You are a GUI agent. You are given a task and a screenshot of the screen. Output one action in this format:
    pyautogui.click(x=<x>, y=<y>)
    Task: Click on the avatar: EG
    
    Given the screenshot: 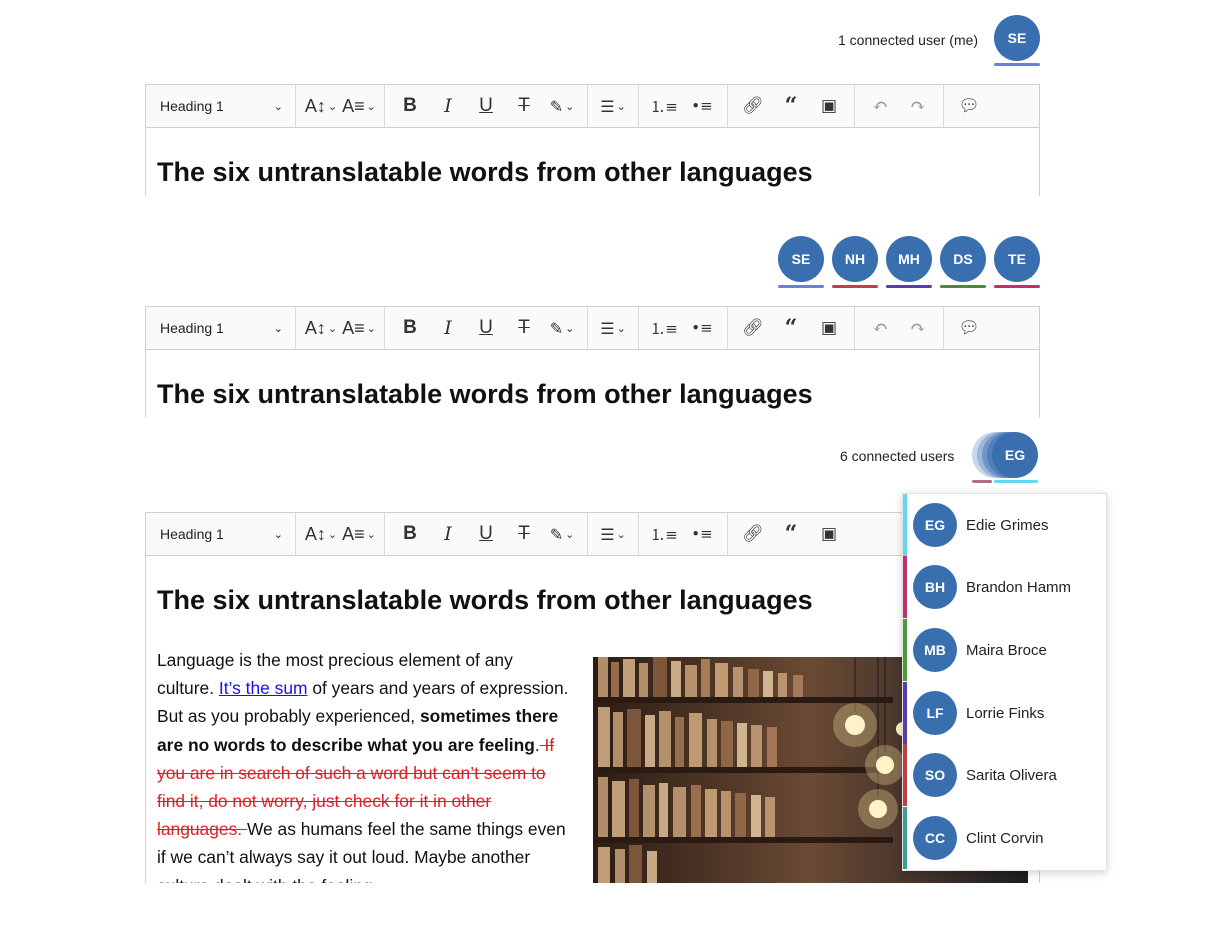 What is the action you would take?
    pyautogui.click(x=935, y=525)
    